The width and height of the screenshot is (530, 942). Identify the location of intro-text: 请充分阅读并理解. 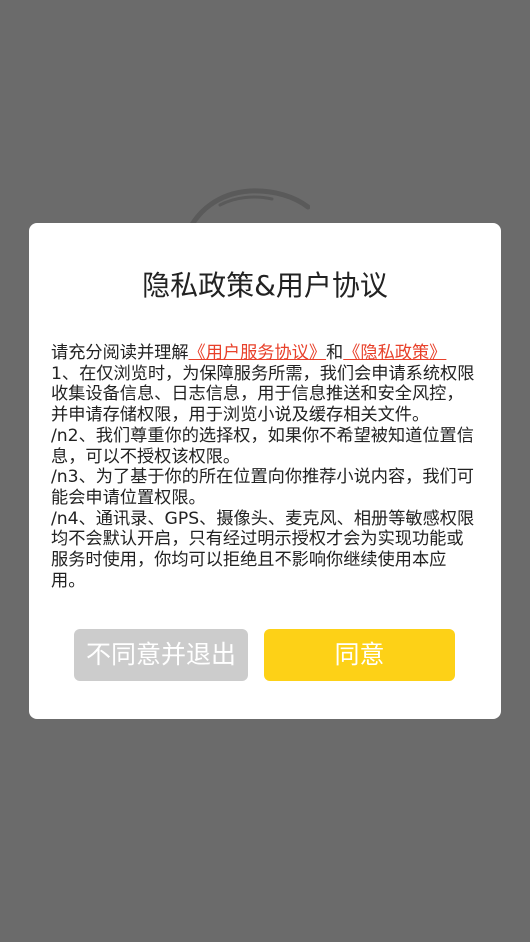
(120, 353).